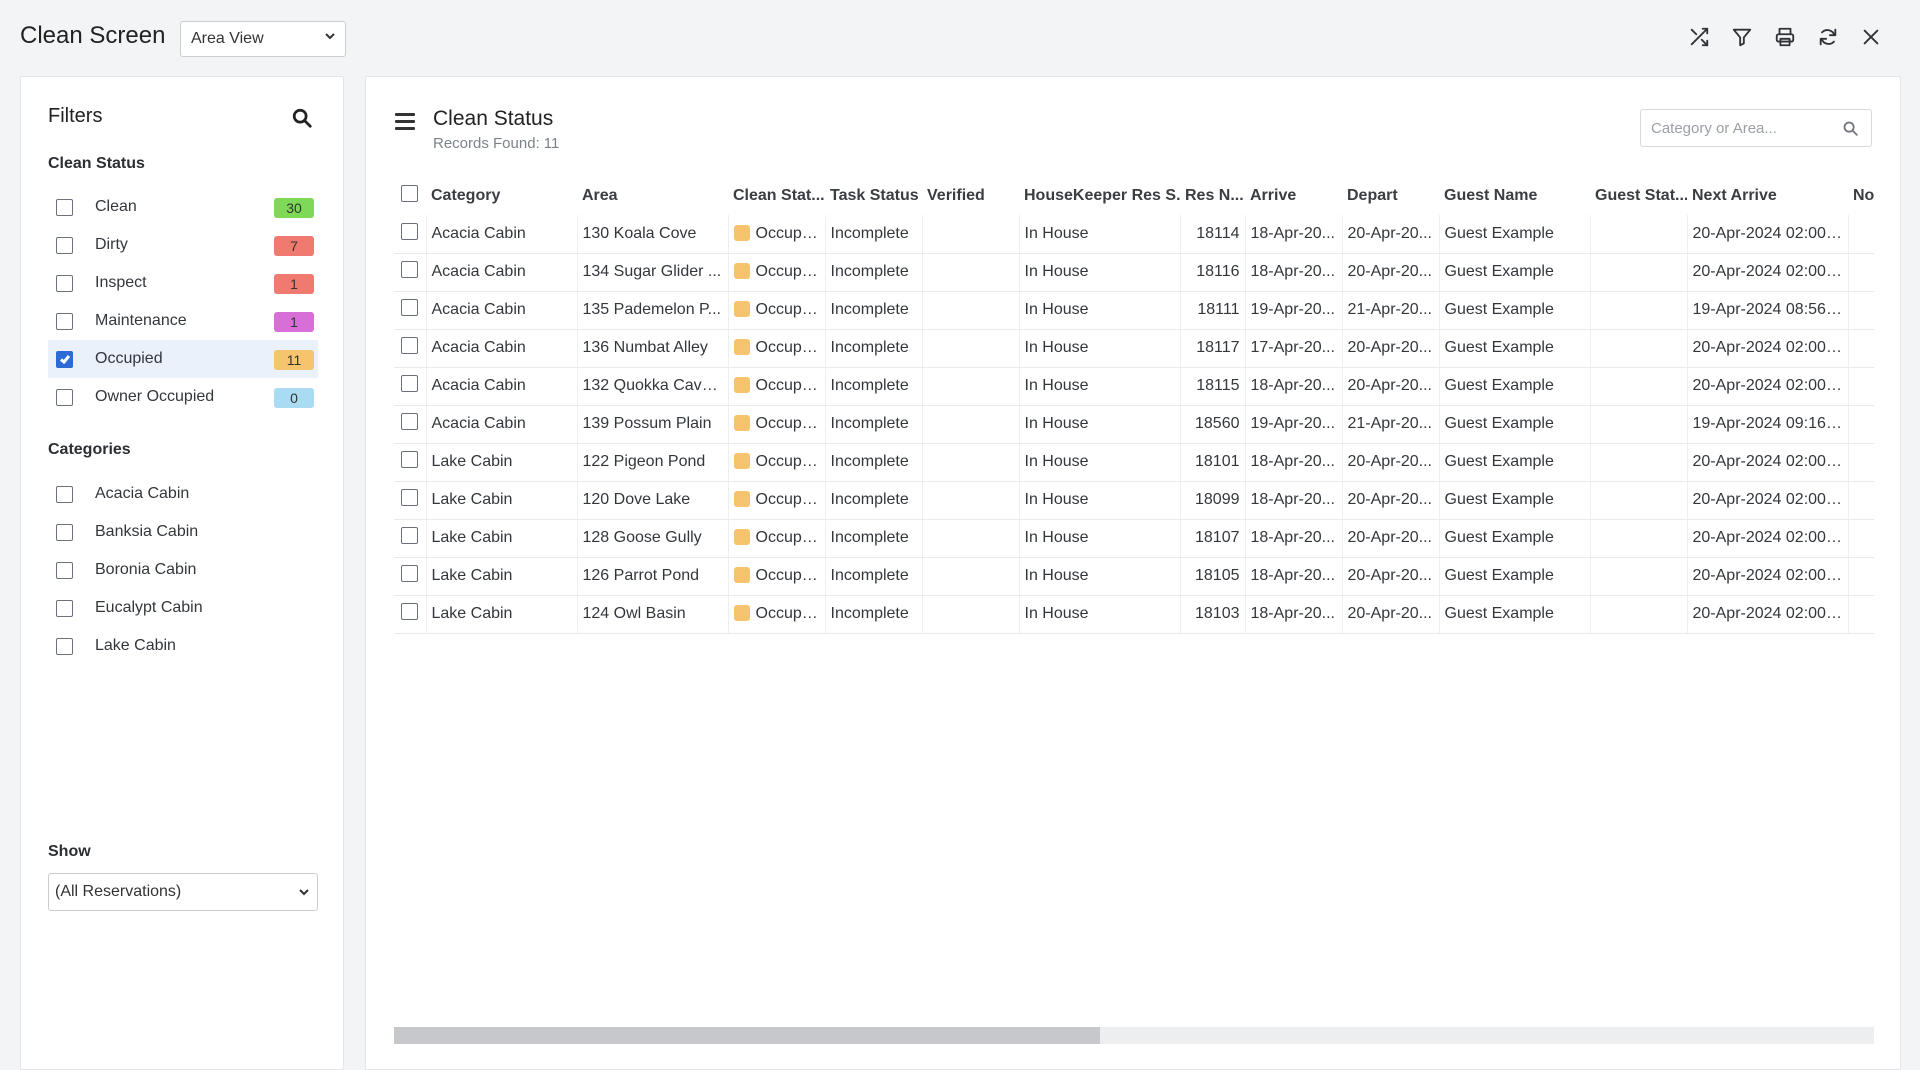  I want to click on column-header: Area, so click(652, 196).